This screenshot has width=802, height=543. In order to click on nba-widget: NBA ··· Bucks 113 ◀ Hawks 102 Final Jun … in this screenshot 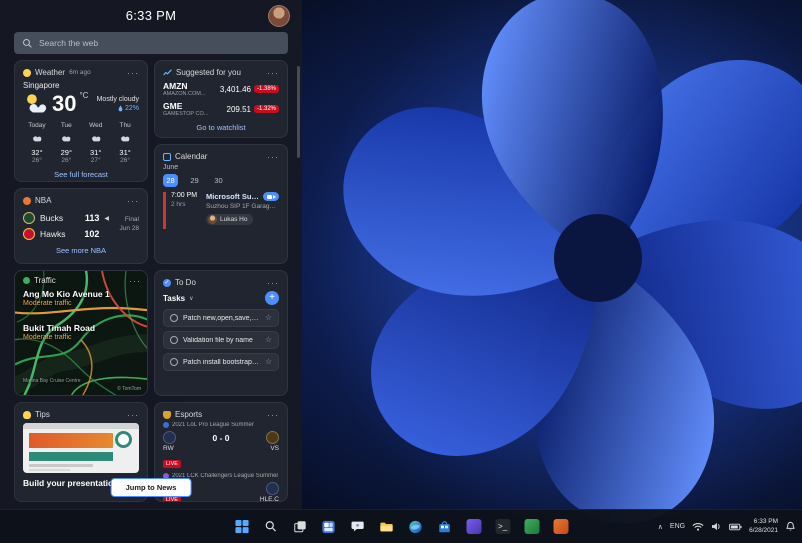, I will do `click(81, 226)`.